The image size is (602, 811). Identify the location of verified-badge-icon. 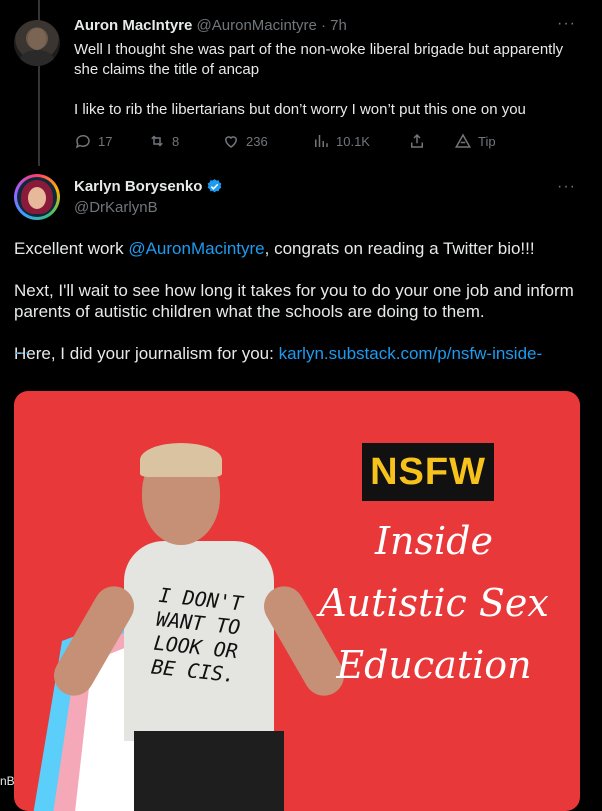
(215, 186).